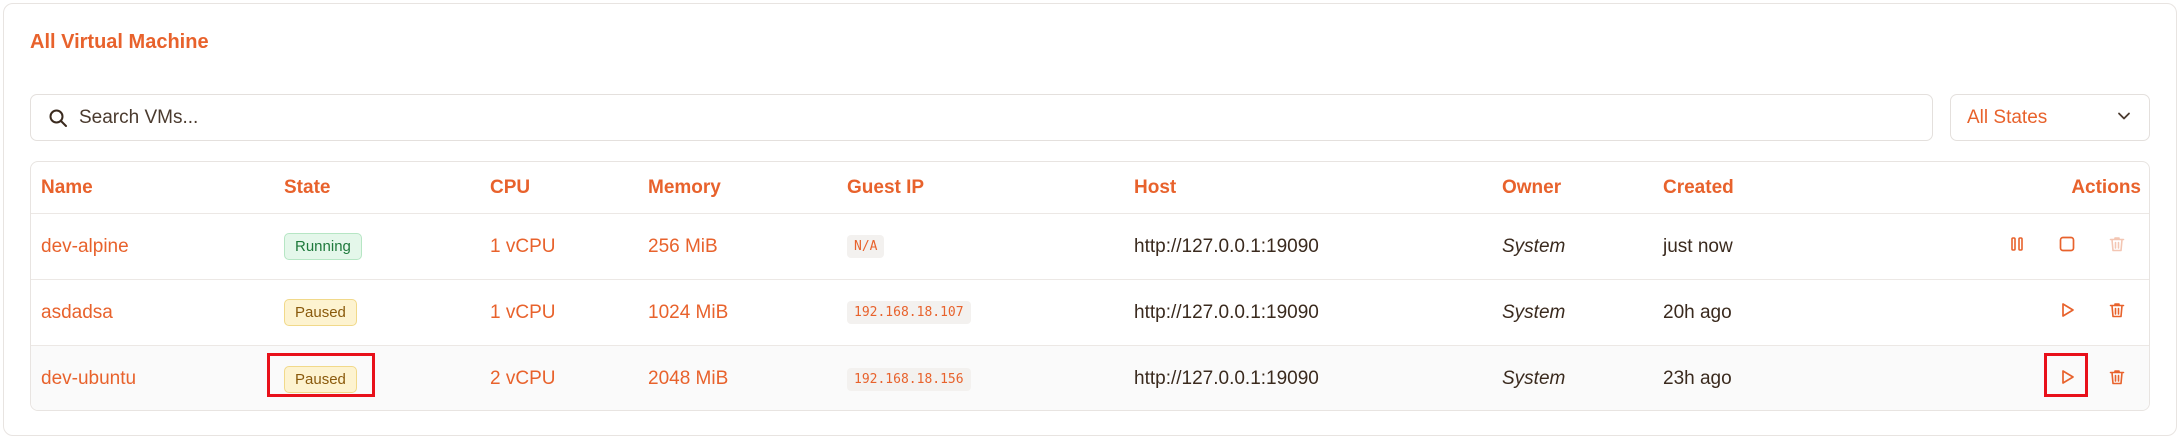 The image size is (2182, 439). I want to click on created-value: 20h ago, so click(1697, 312).